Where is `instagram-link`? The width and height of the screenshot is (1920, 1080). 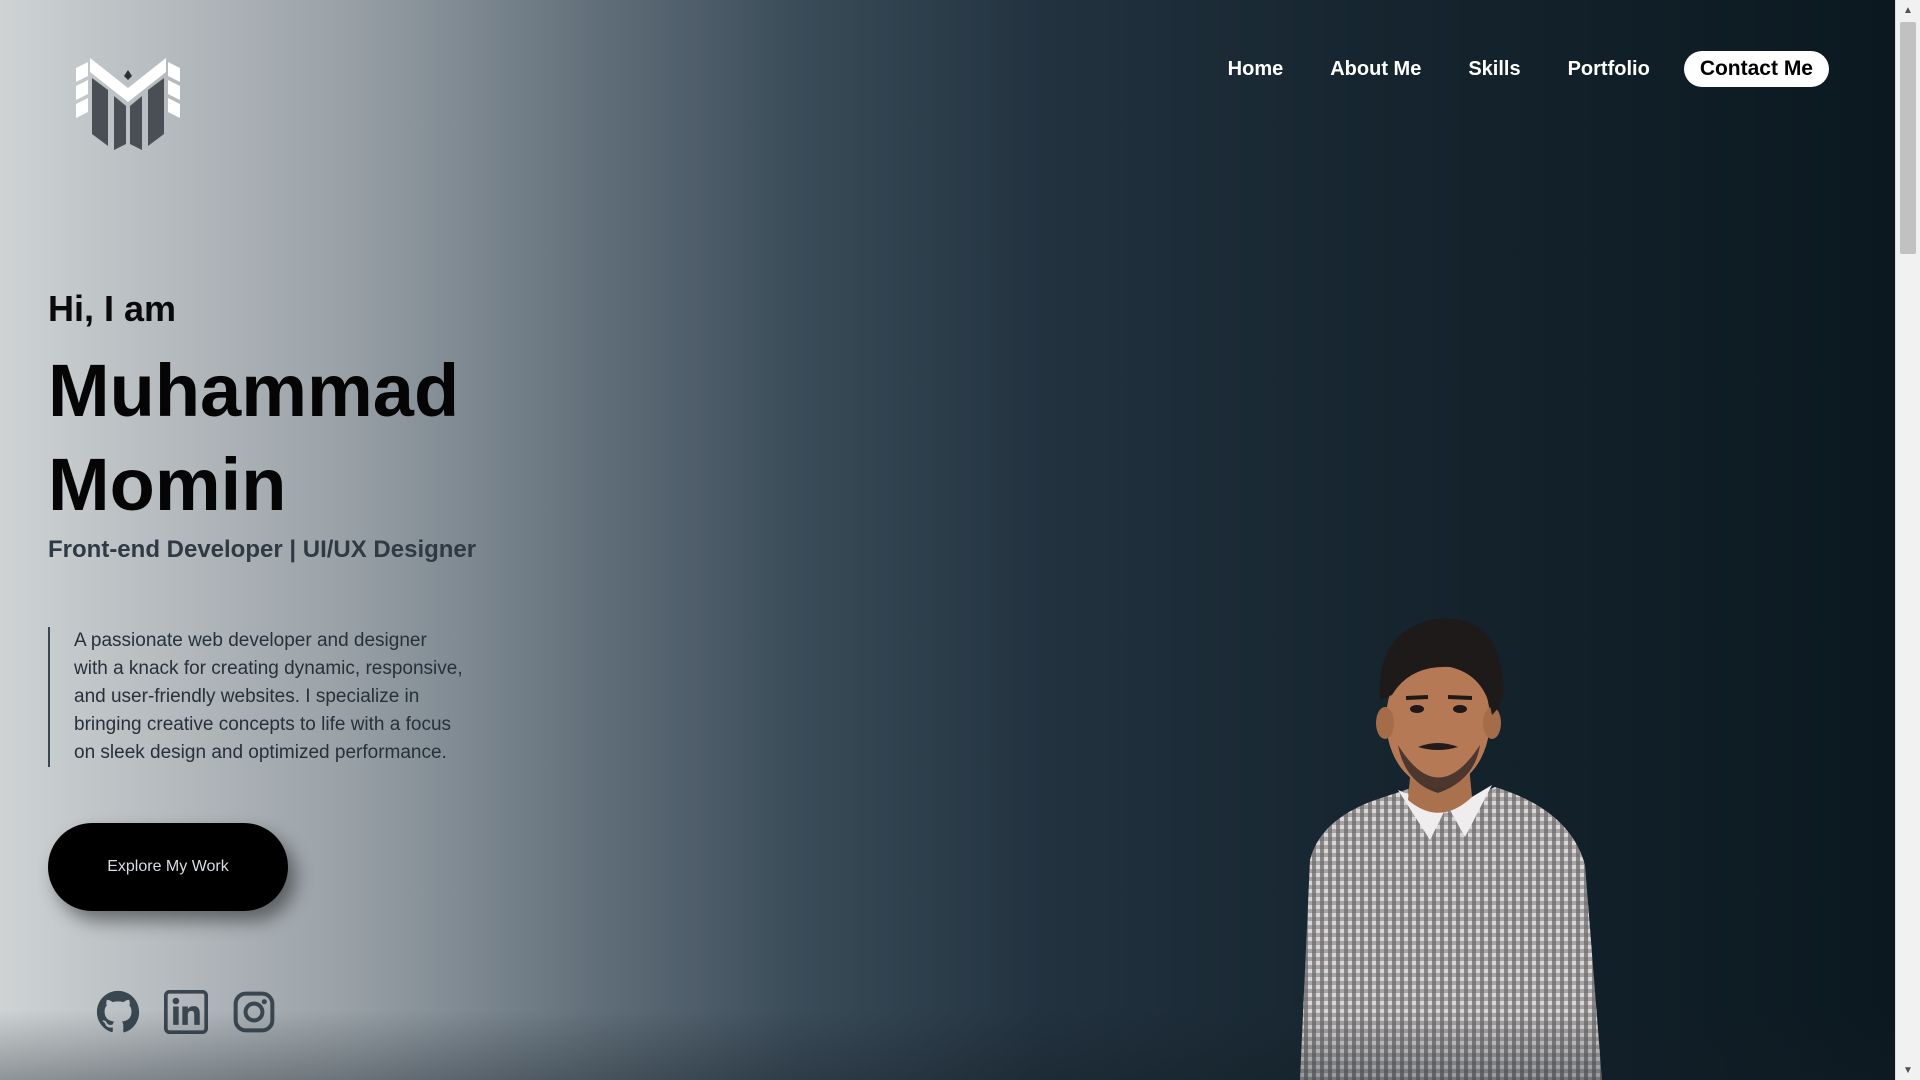 instagram-link is located at coordinates (254, 1012).